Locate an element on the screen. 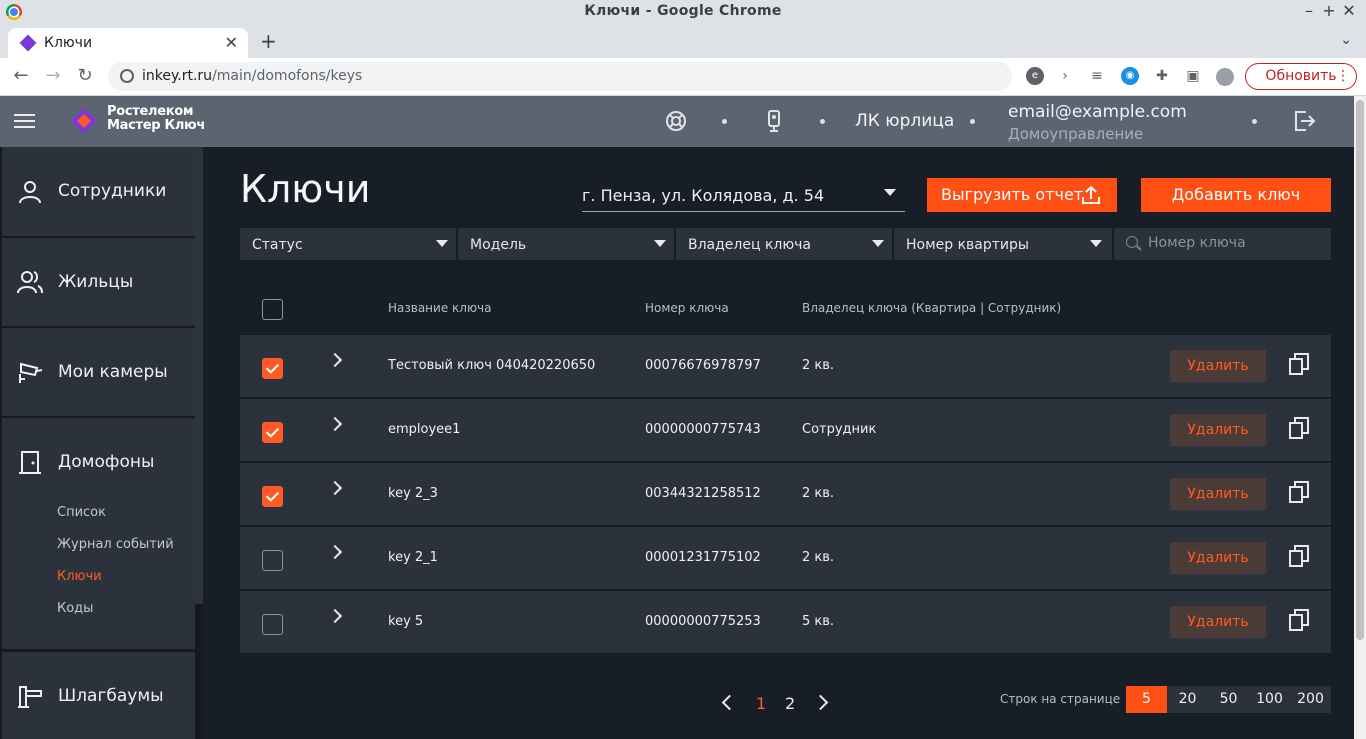 The width and height of the screenshot is (1366, 739). new-tab-icon: + is located at coordinates (268, 41).